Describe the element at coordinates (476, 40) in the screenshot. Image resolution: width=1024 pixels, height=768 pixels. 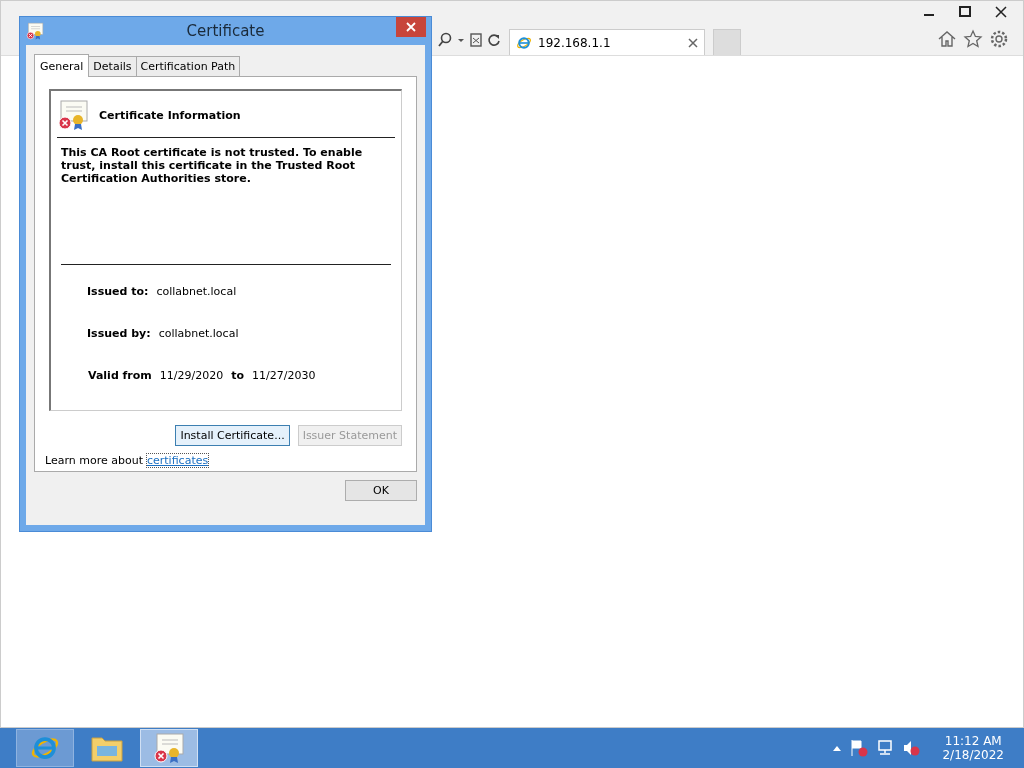
I see `compatibility-icon` at that location.